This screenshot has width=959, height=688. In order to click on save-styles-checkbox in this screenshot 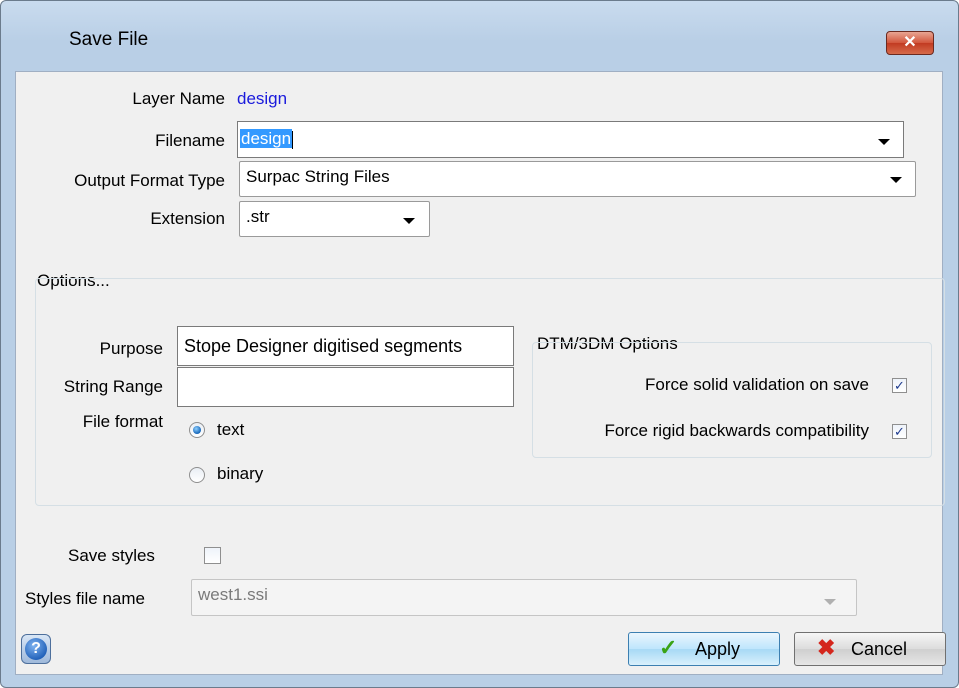, I will do `click(212, 555)`.